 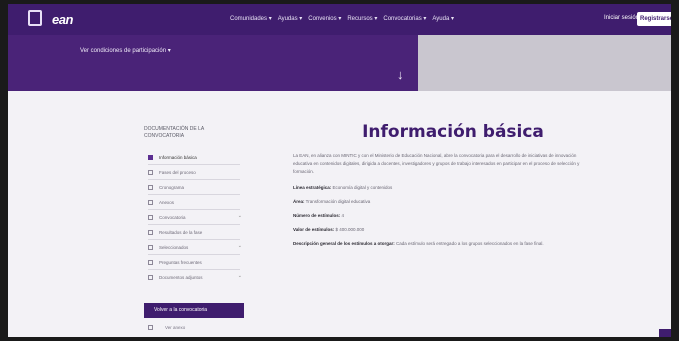 What do you see at coordinates (174, 132) in the screenshot?
I see `sidebar-title: DOCUMENTACIÓN DE LA CONVOCATORIA` at bounding box center [174, 132].